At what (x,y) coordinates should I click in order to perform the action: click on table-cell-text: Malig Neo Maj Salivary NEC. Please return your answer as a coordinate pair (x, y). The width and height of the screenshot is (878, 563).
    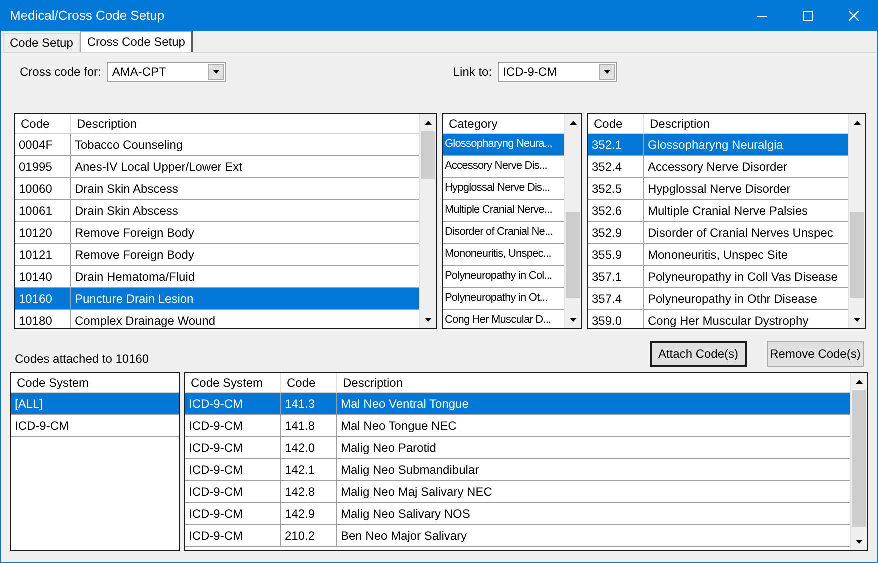
    Looking at the image, I should click on (417, 492).